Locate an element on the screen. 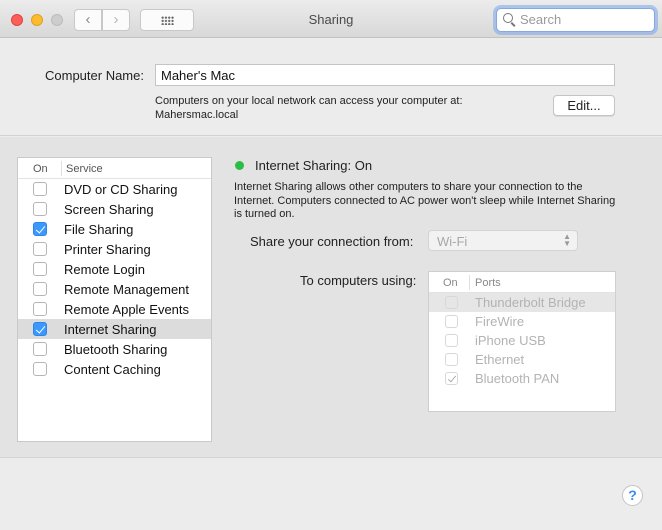 The width and height of the screenshot is (662, 530). service-label: Internet Sharing is located at coordinates (110, 329).